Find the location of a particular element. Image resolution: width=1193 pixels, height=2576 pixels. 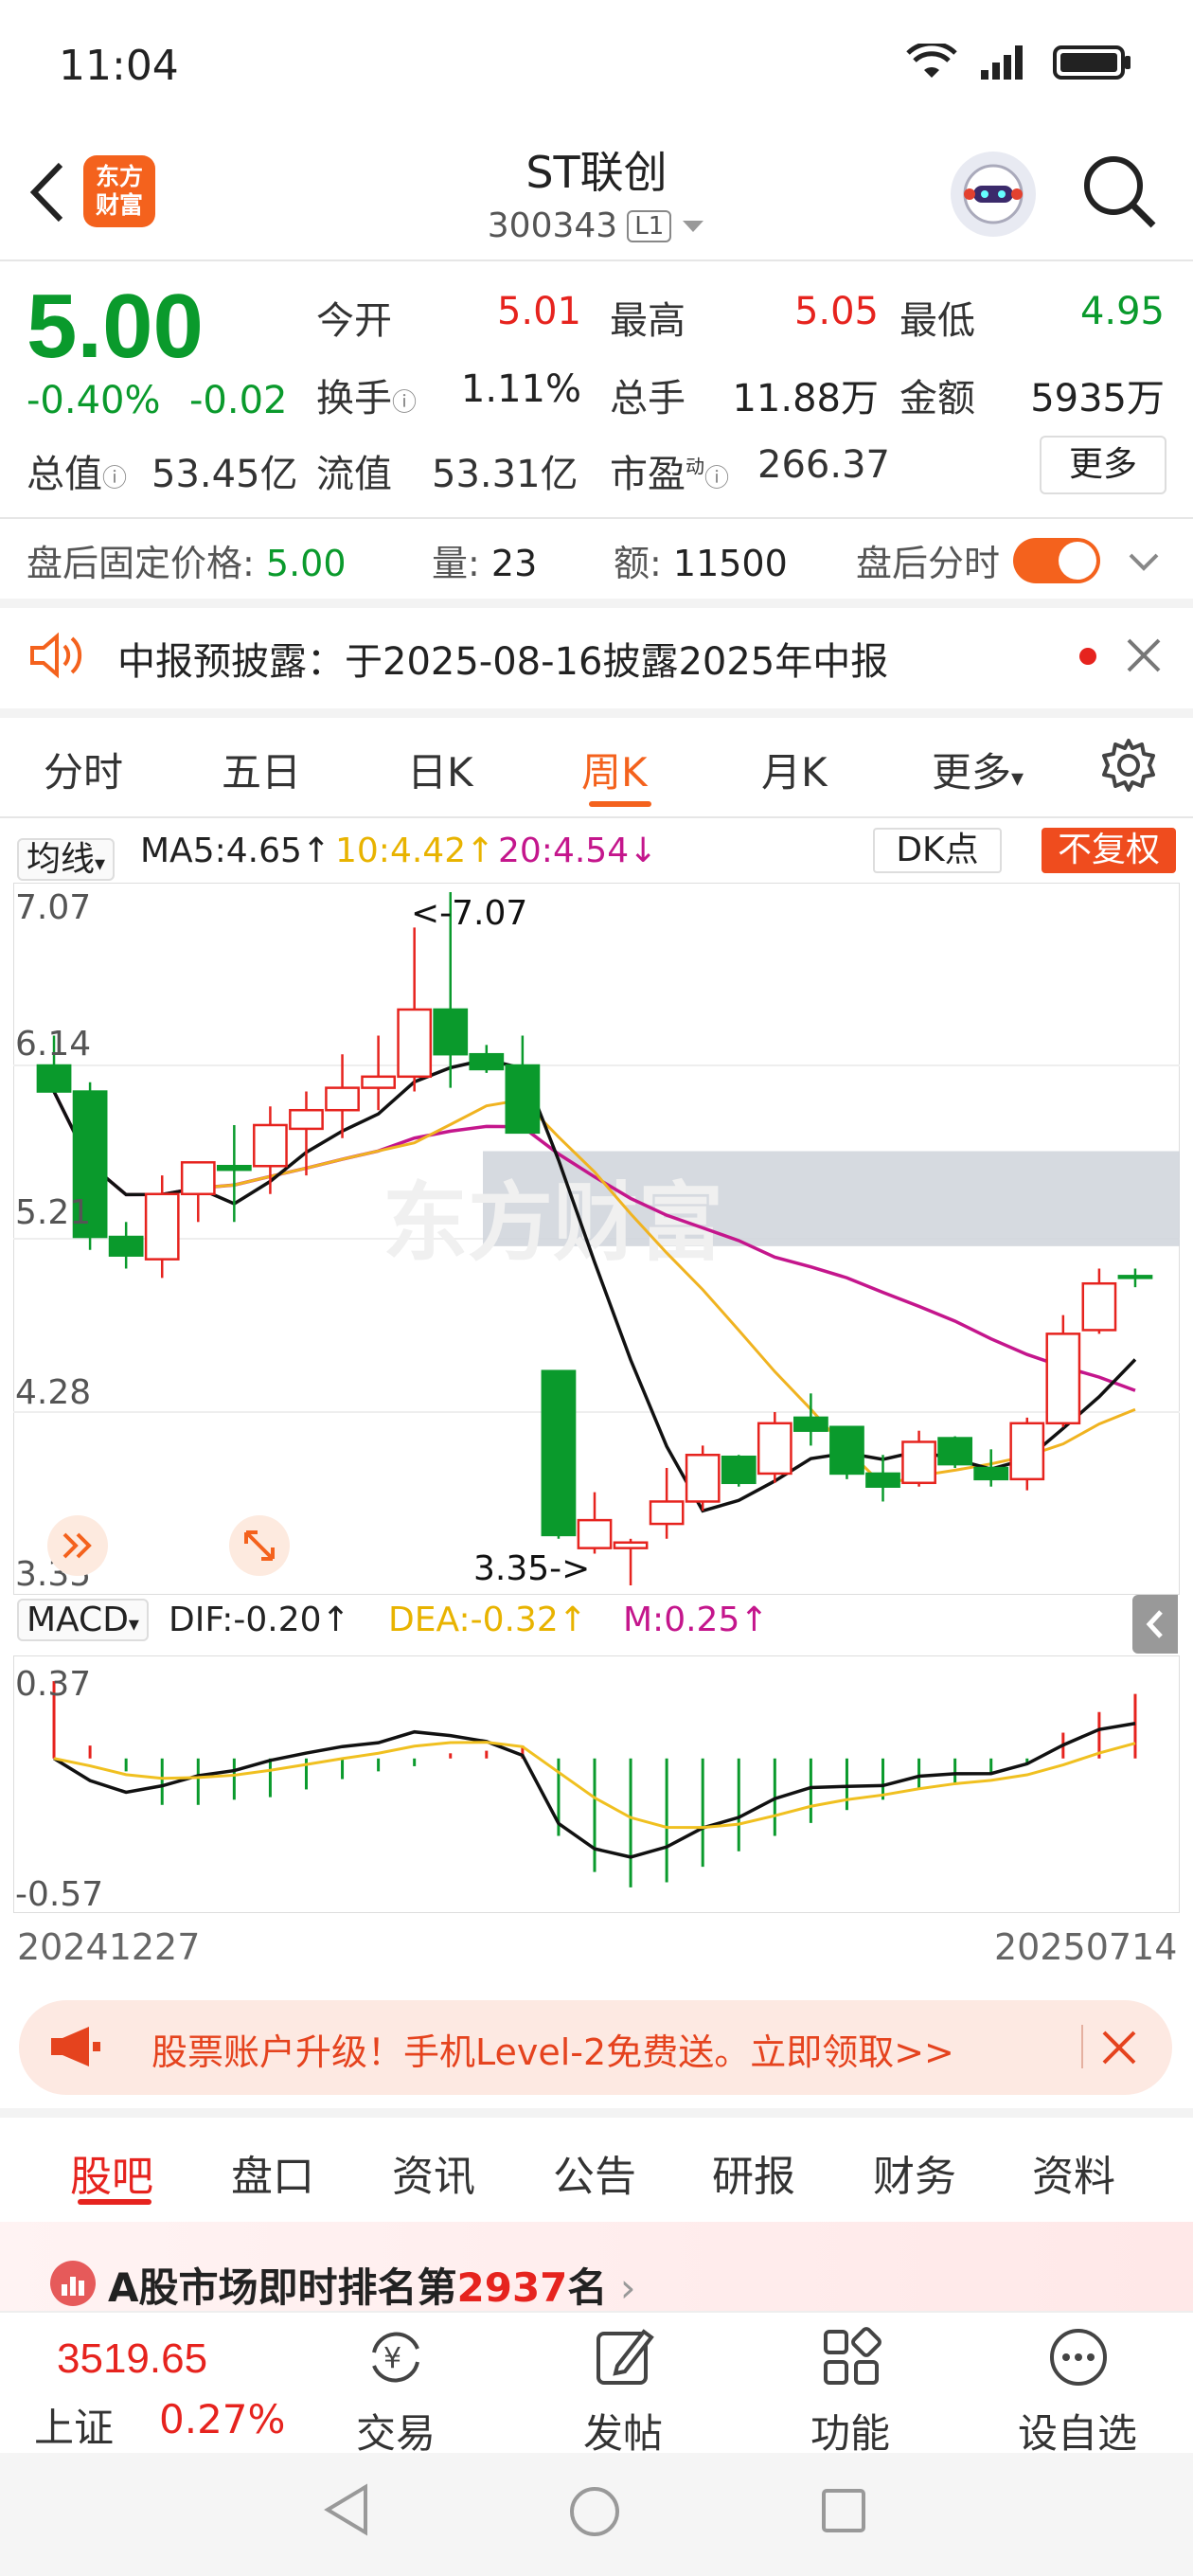

tab-research: 研报 is located at coordinates (753, 2172).